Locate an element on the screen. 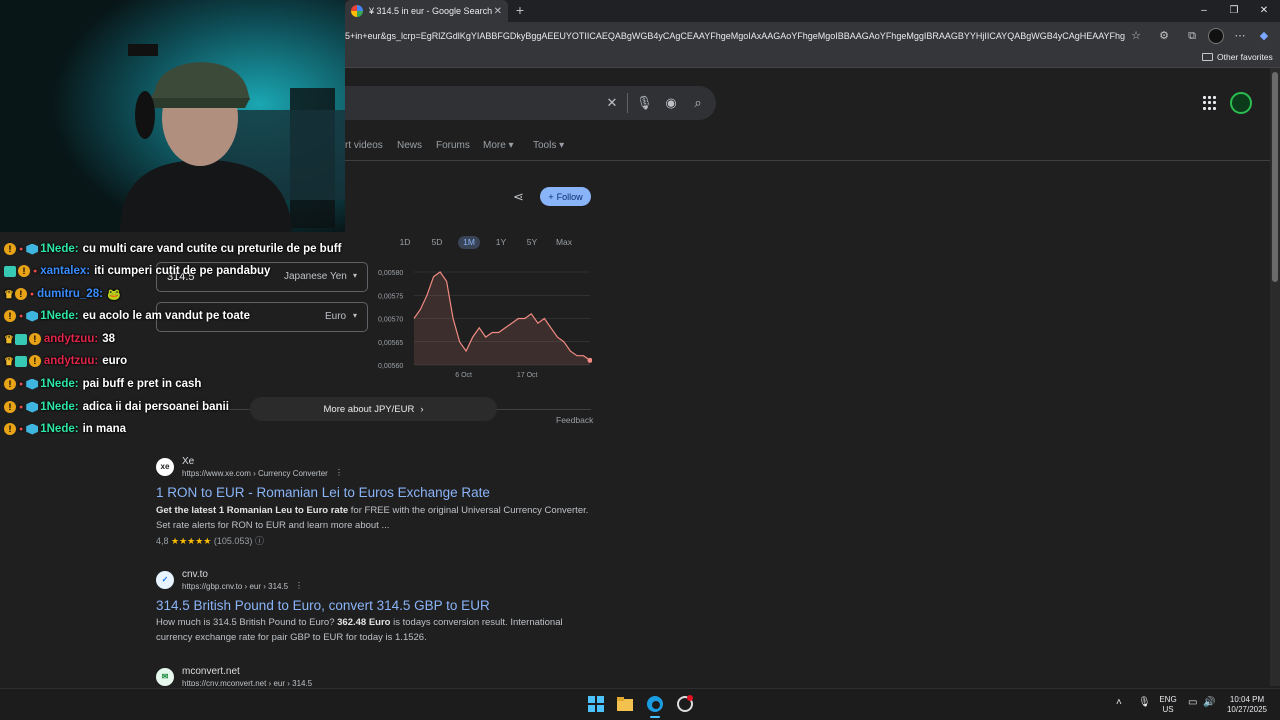 The width and height of the screenshot is (1280, 720). range-max: Max is located at coordinates (564, 242).